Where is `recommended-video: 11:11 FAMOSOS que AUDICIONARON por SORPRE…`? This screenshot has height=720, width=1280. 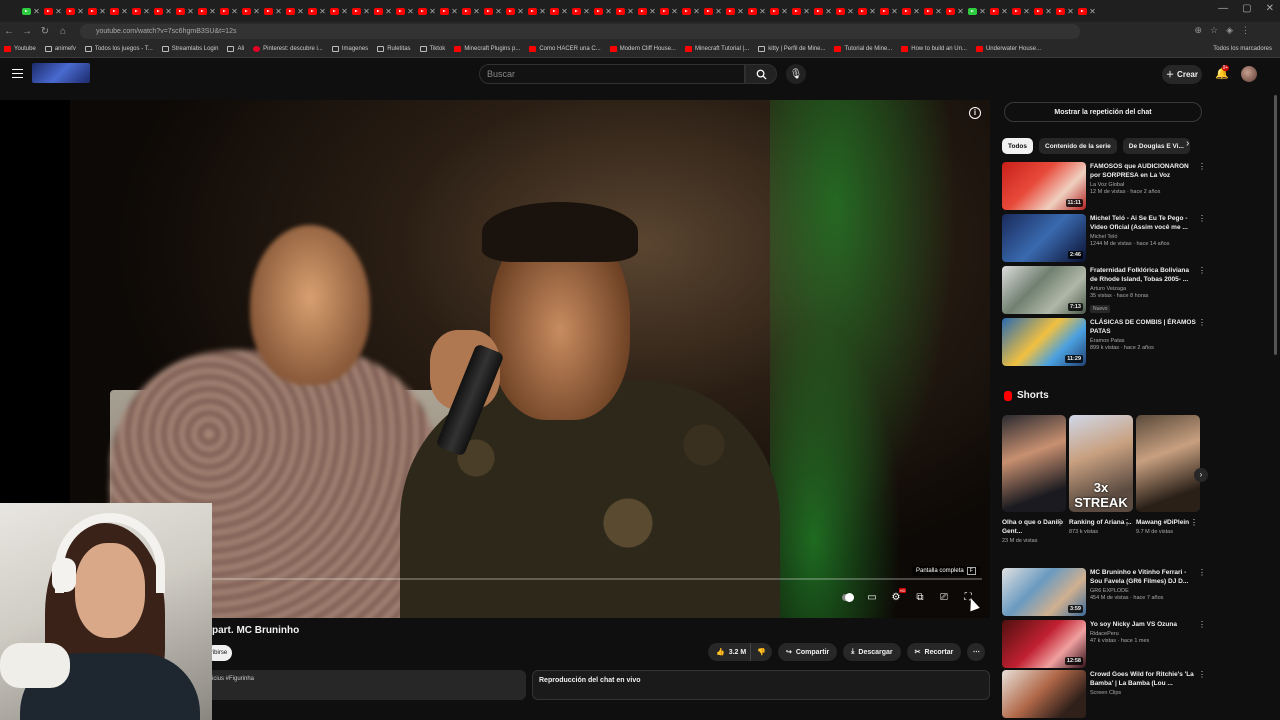
recommended-video: 11:11 FAMOSOS que AUDICIONARON por SORPRE… is located at coordinates (1104, 186).